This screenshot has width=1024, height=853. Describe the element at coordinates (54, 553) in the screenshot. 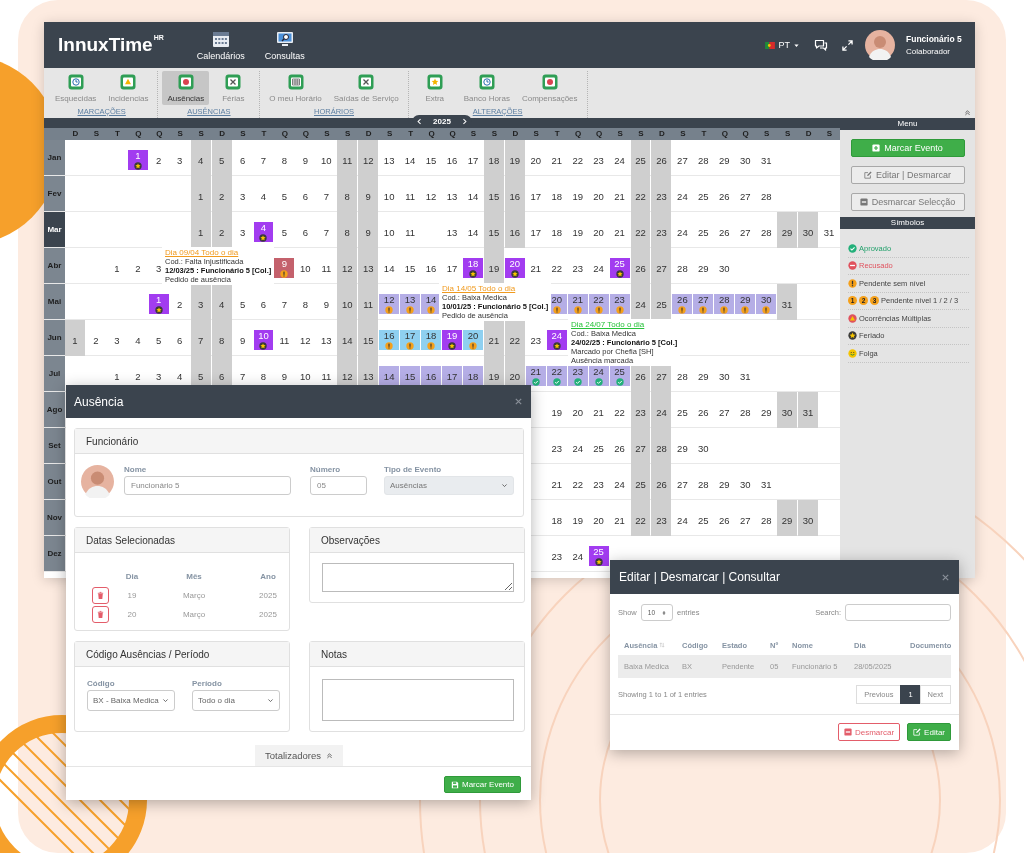

I see `month-label: Dez` at that location.